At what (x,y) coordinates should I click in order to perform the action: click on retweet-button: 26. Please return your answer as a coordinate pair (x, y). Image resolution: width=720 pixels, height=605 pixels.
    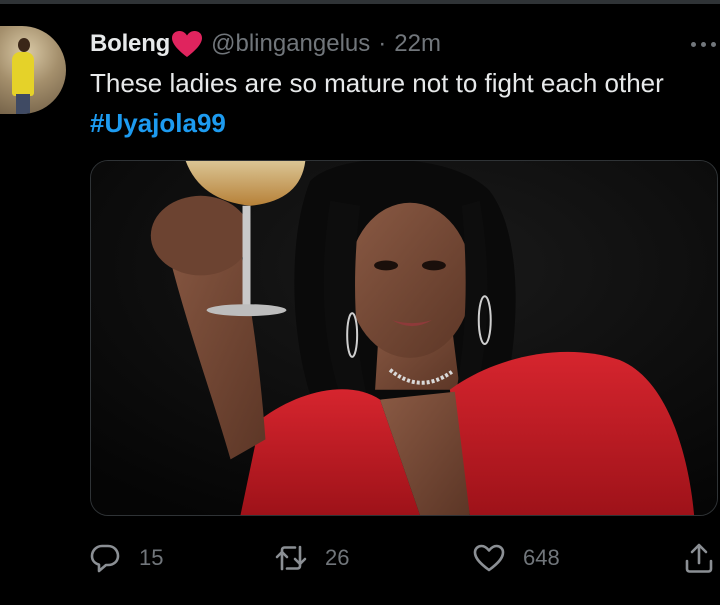
    Looking at the image, I should click on (311, 558).